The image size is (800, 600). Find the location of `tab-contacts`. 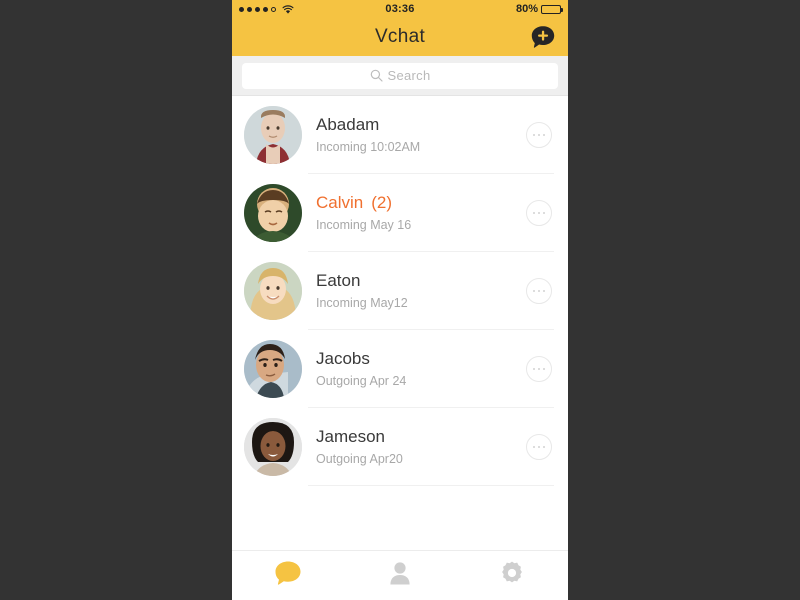

tab-contacts is located at coordinates (400, 575).